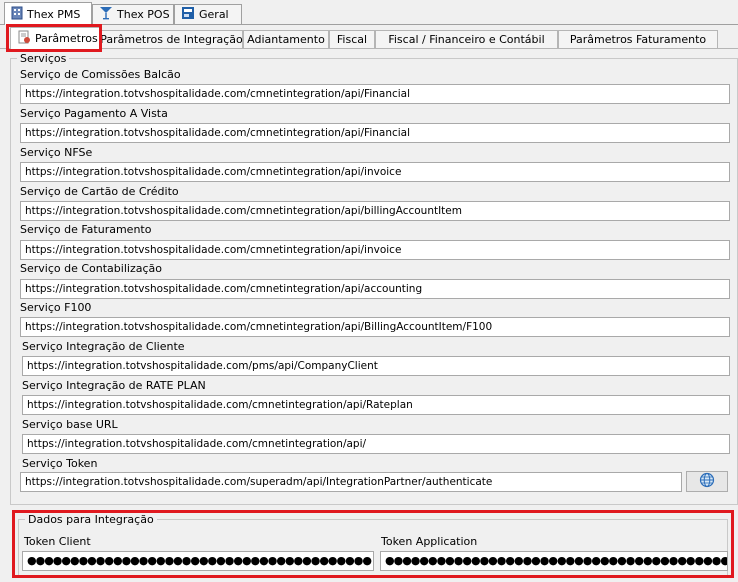  Describe the element at coordinates (100, 74) in the screenshot. I see `field-label: Serviço de Comissões Balcão` at that location.